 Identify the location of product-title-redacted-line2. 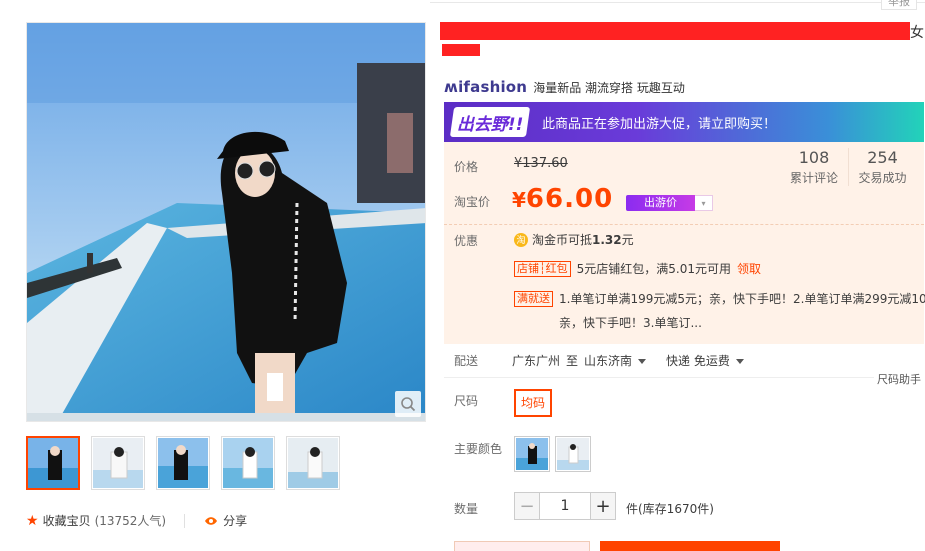
(461, 50).